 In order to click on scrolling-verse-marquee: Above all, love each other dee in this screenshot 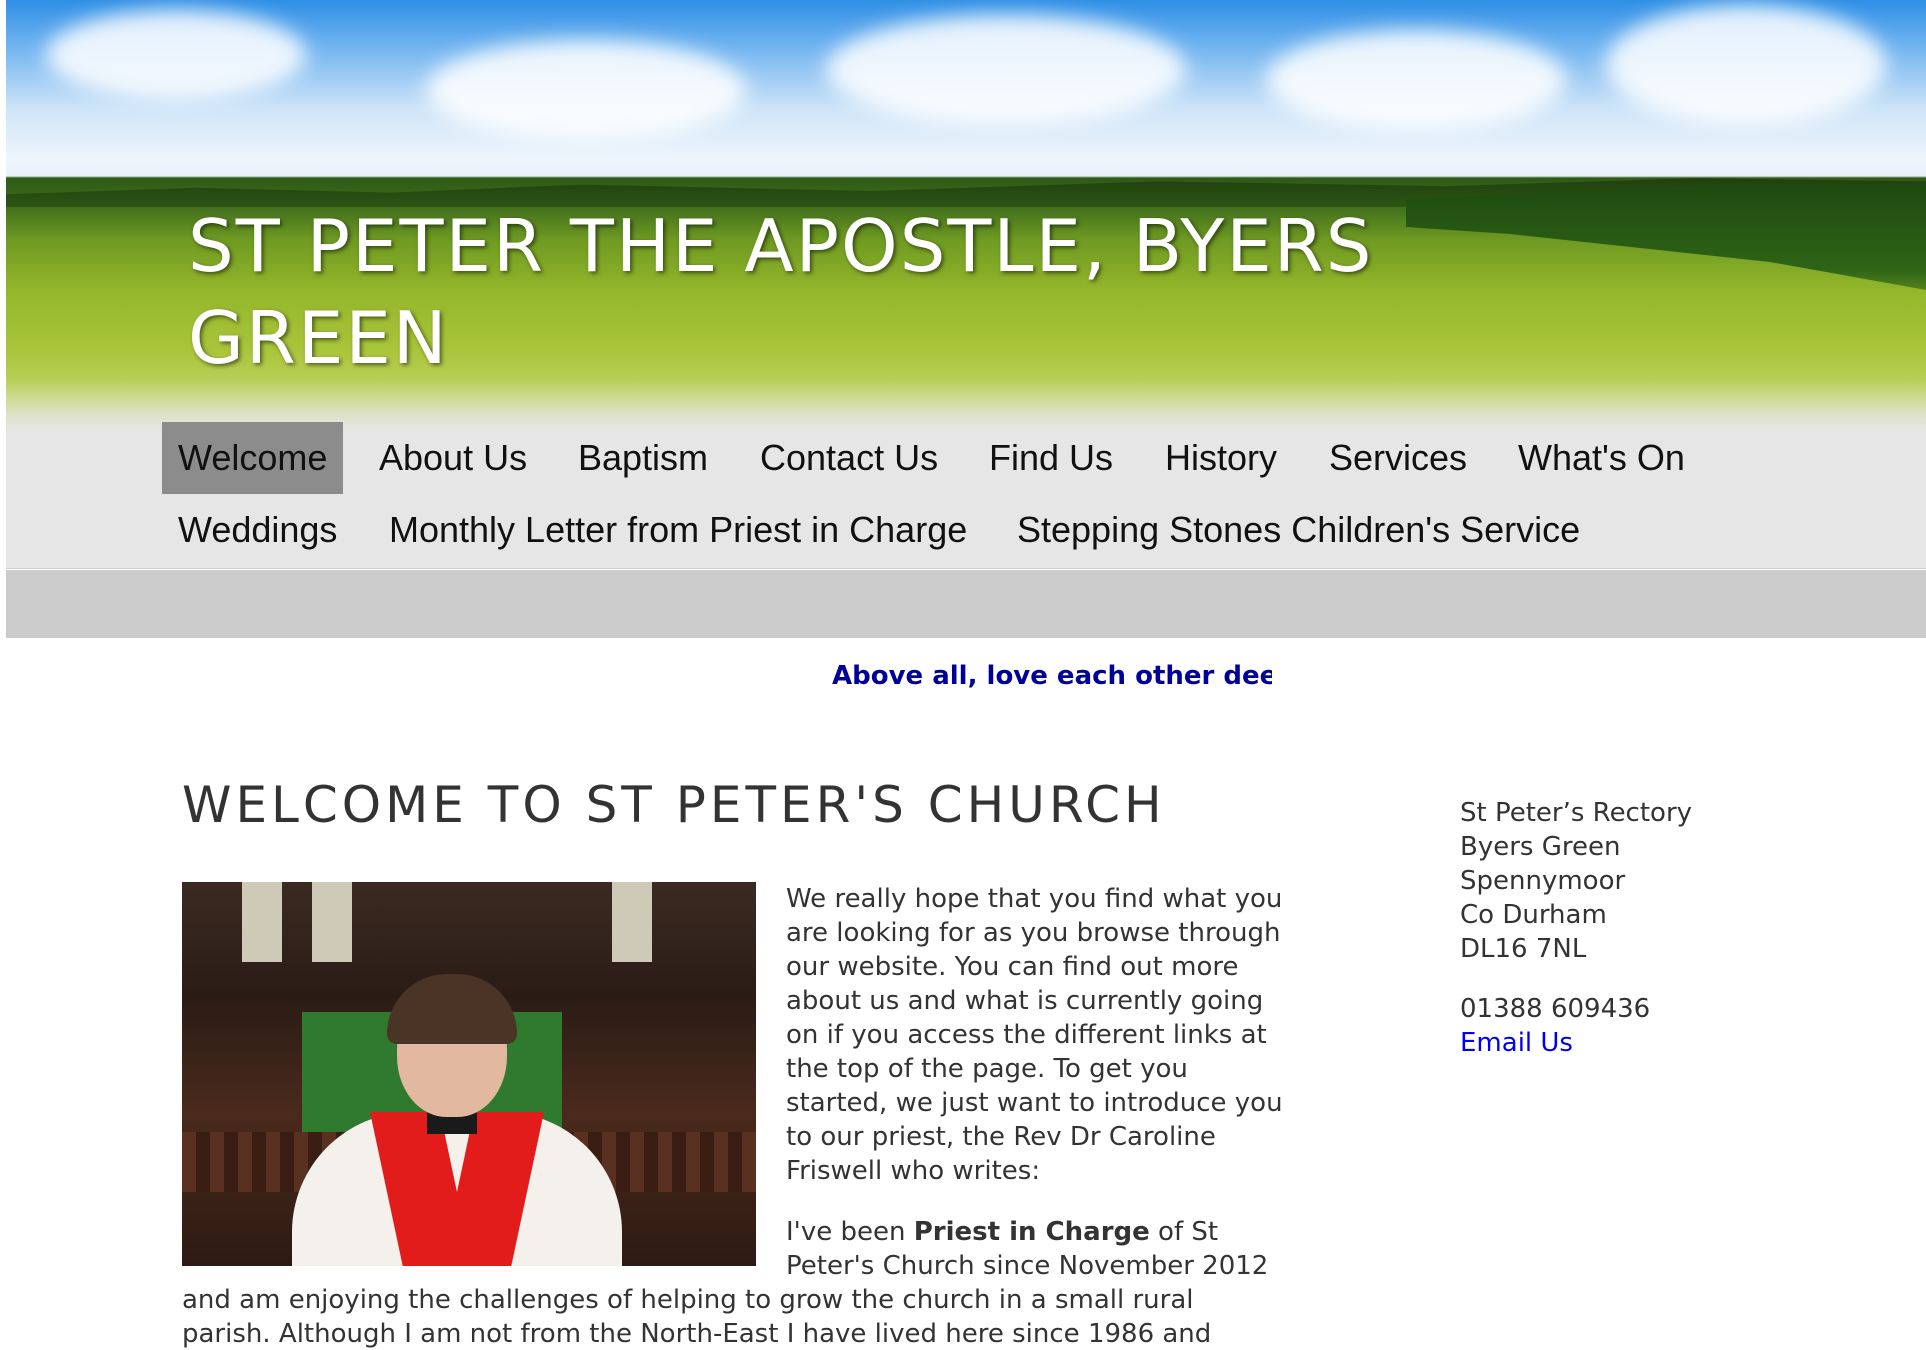, I will do `click(1052, 676)`.